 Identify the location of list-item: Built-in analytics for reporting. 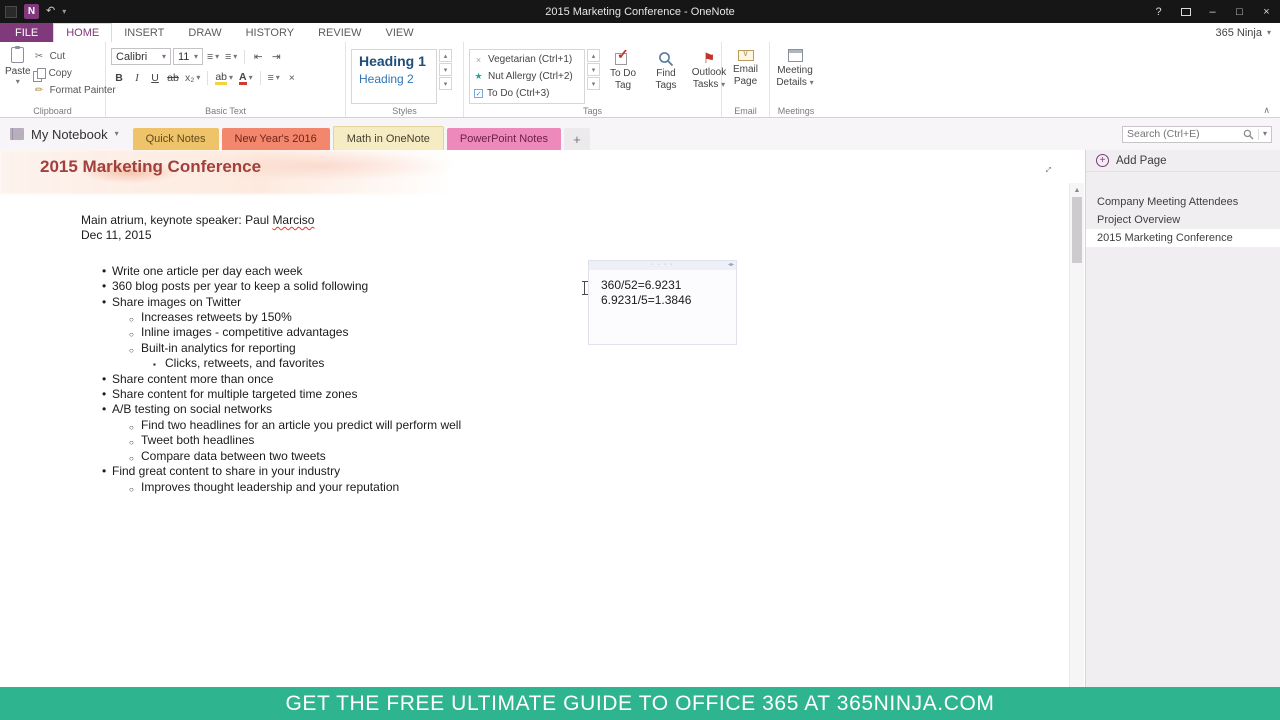
(361, 350).